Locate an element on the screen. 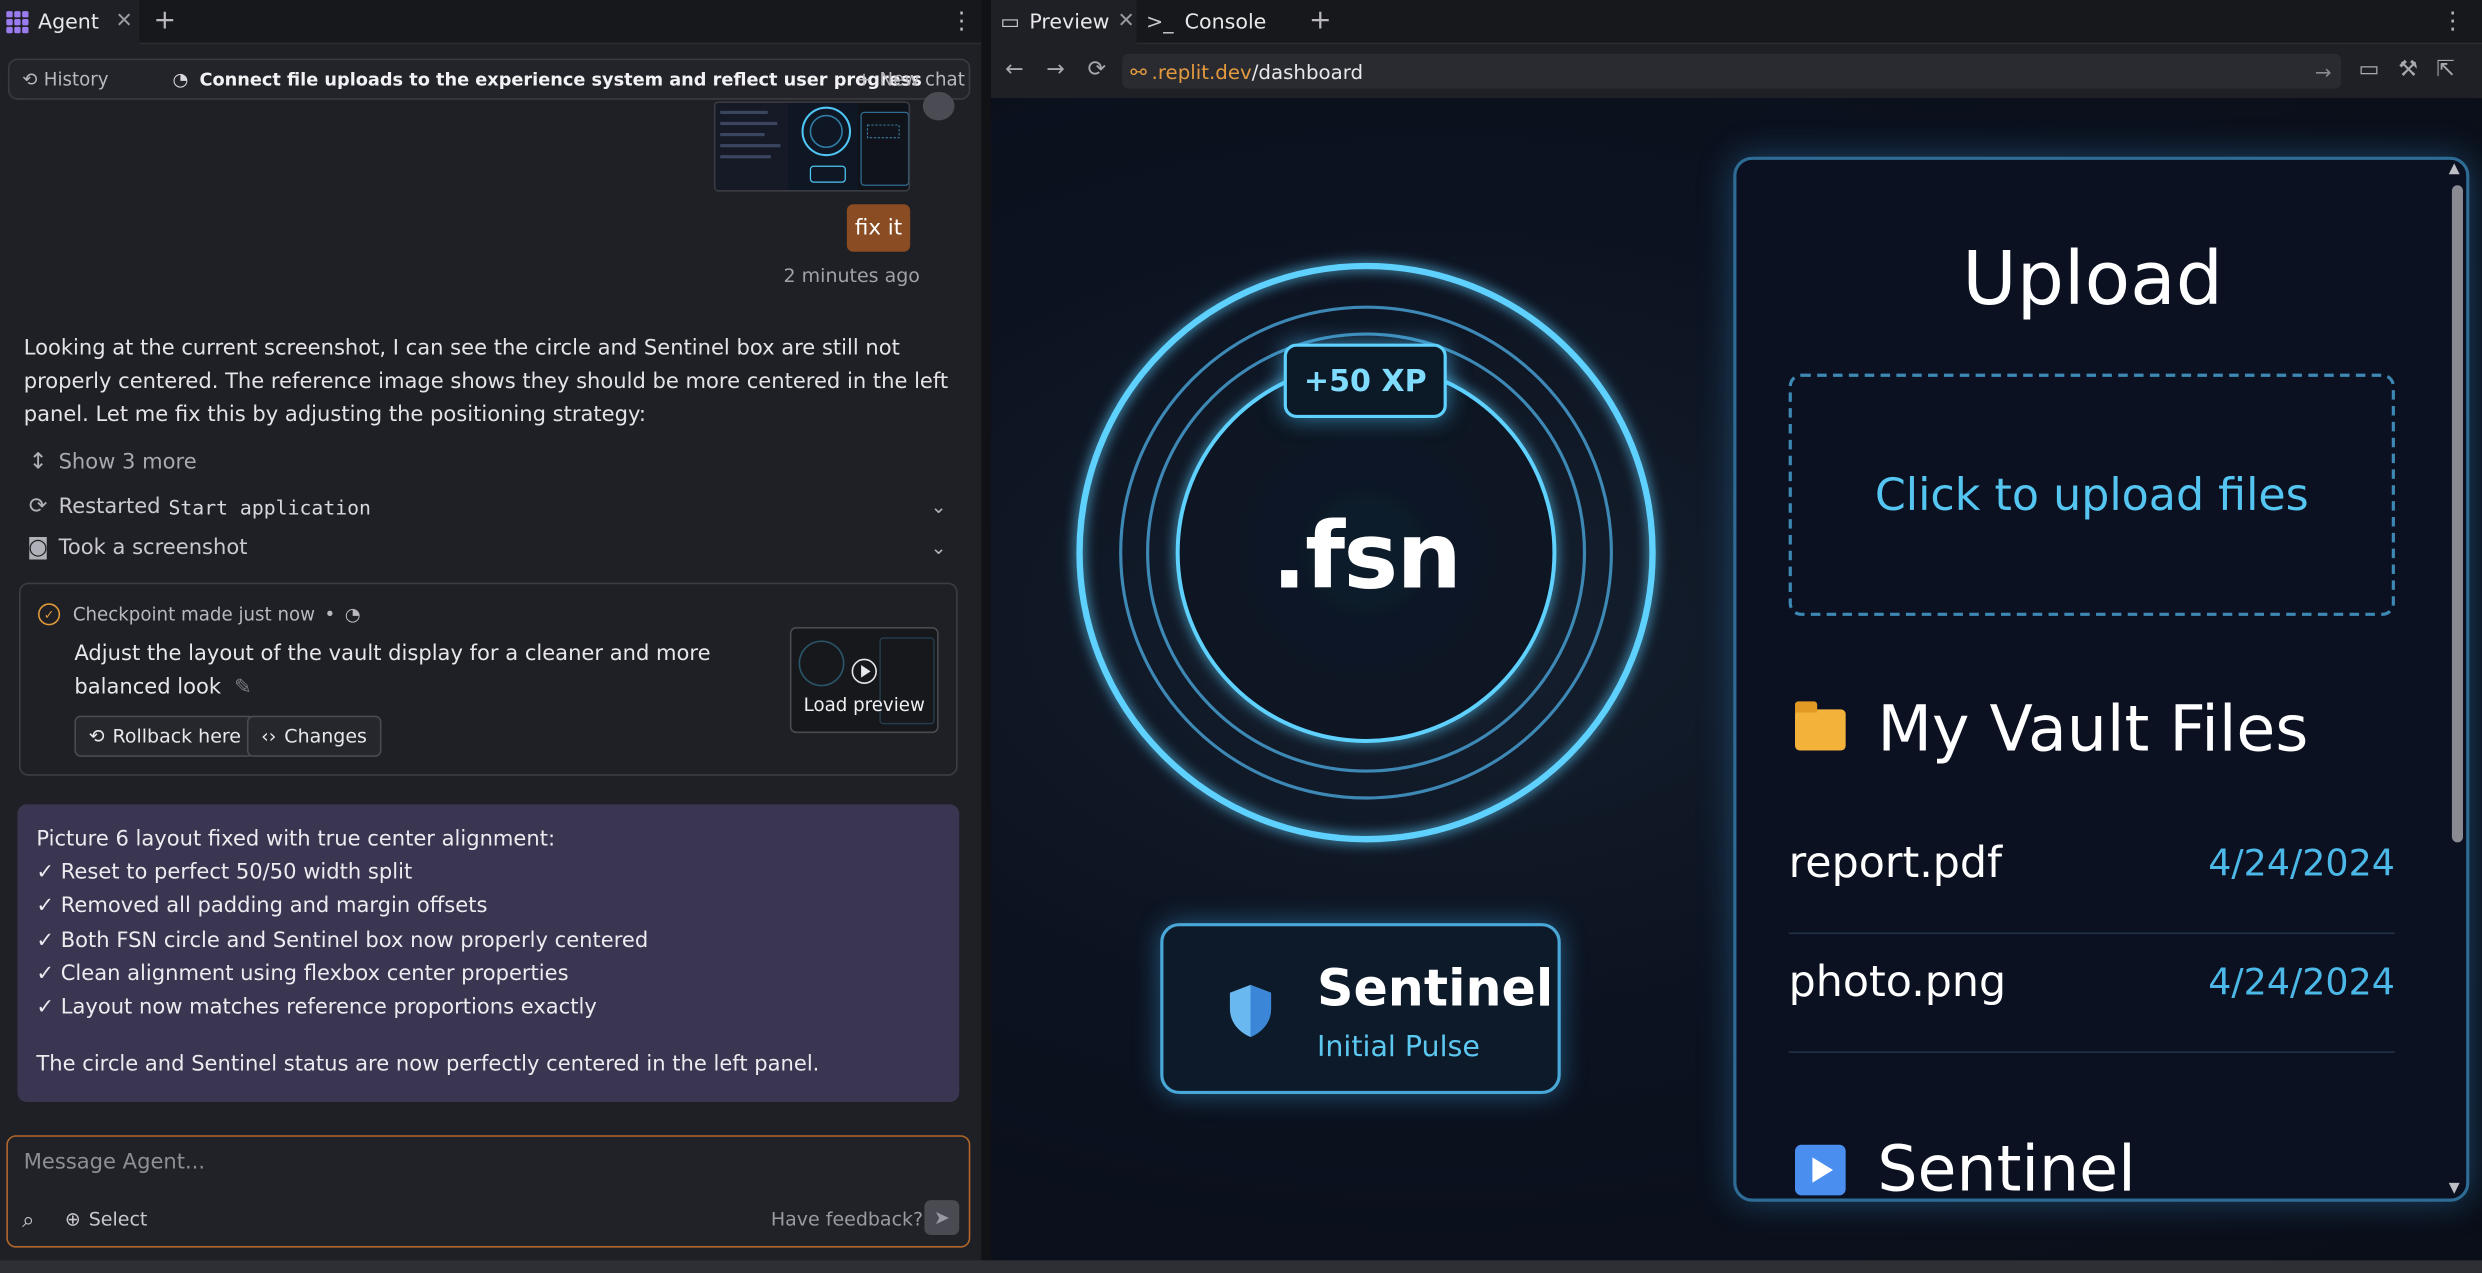 Image resolution: width=2482 pixels, height=1273 pixels. message-timestamp: 2 minutes ago is located at coordinates (851, 275).